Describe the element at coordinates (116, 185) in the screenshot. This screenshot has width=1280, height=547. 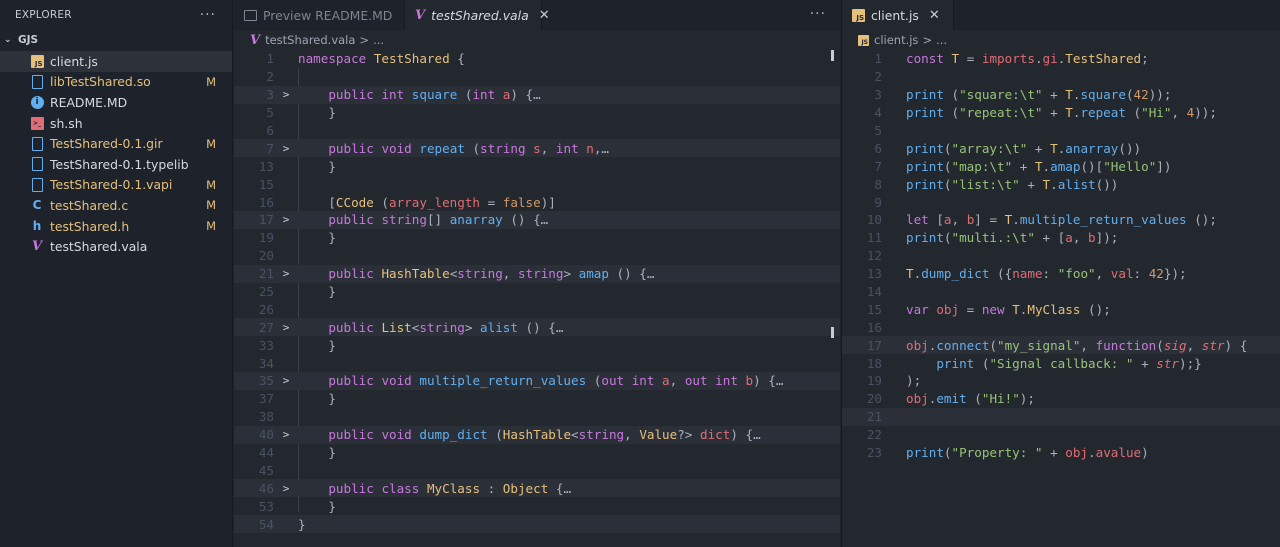
I see `file-item: TestShared-0.1.vapi M` at that location.